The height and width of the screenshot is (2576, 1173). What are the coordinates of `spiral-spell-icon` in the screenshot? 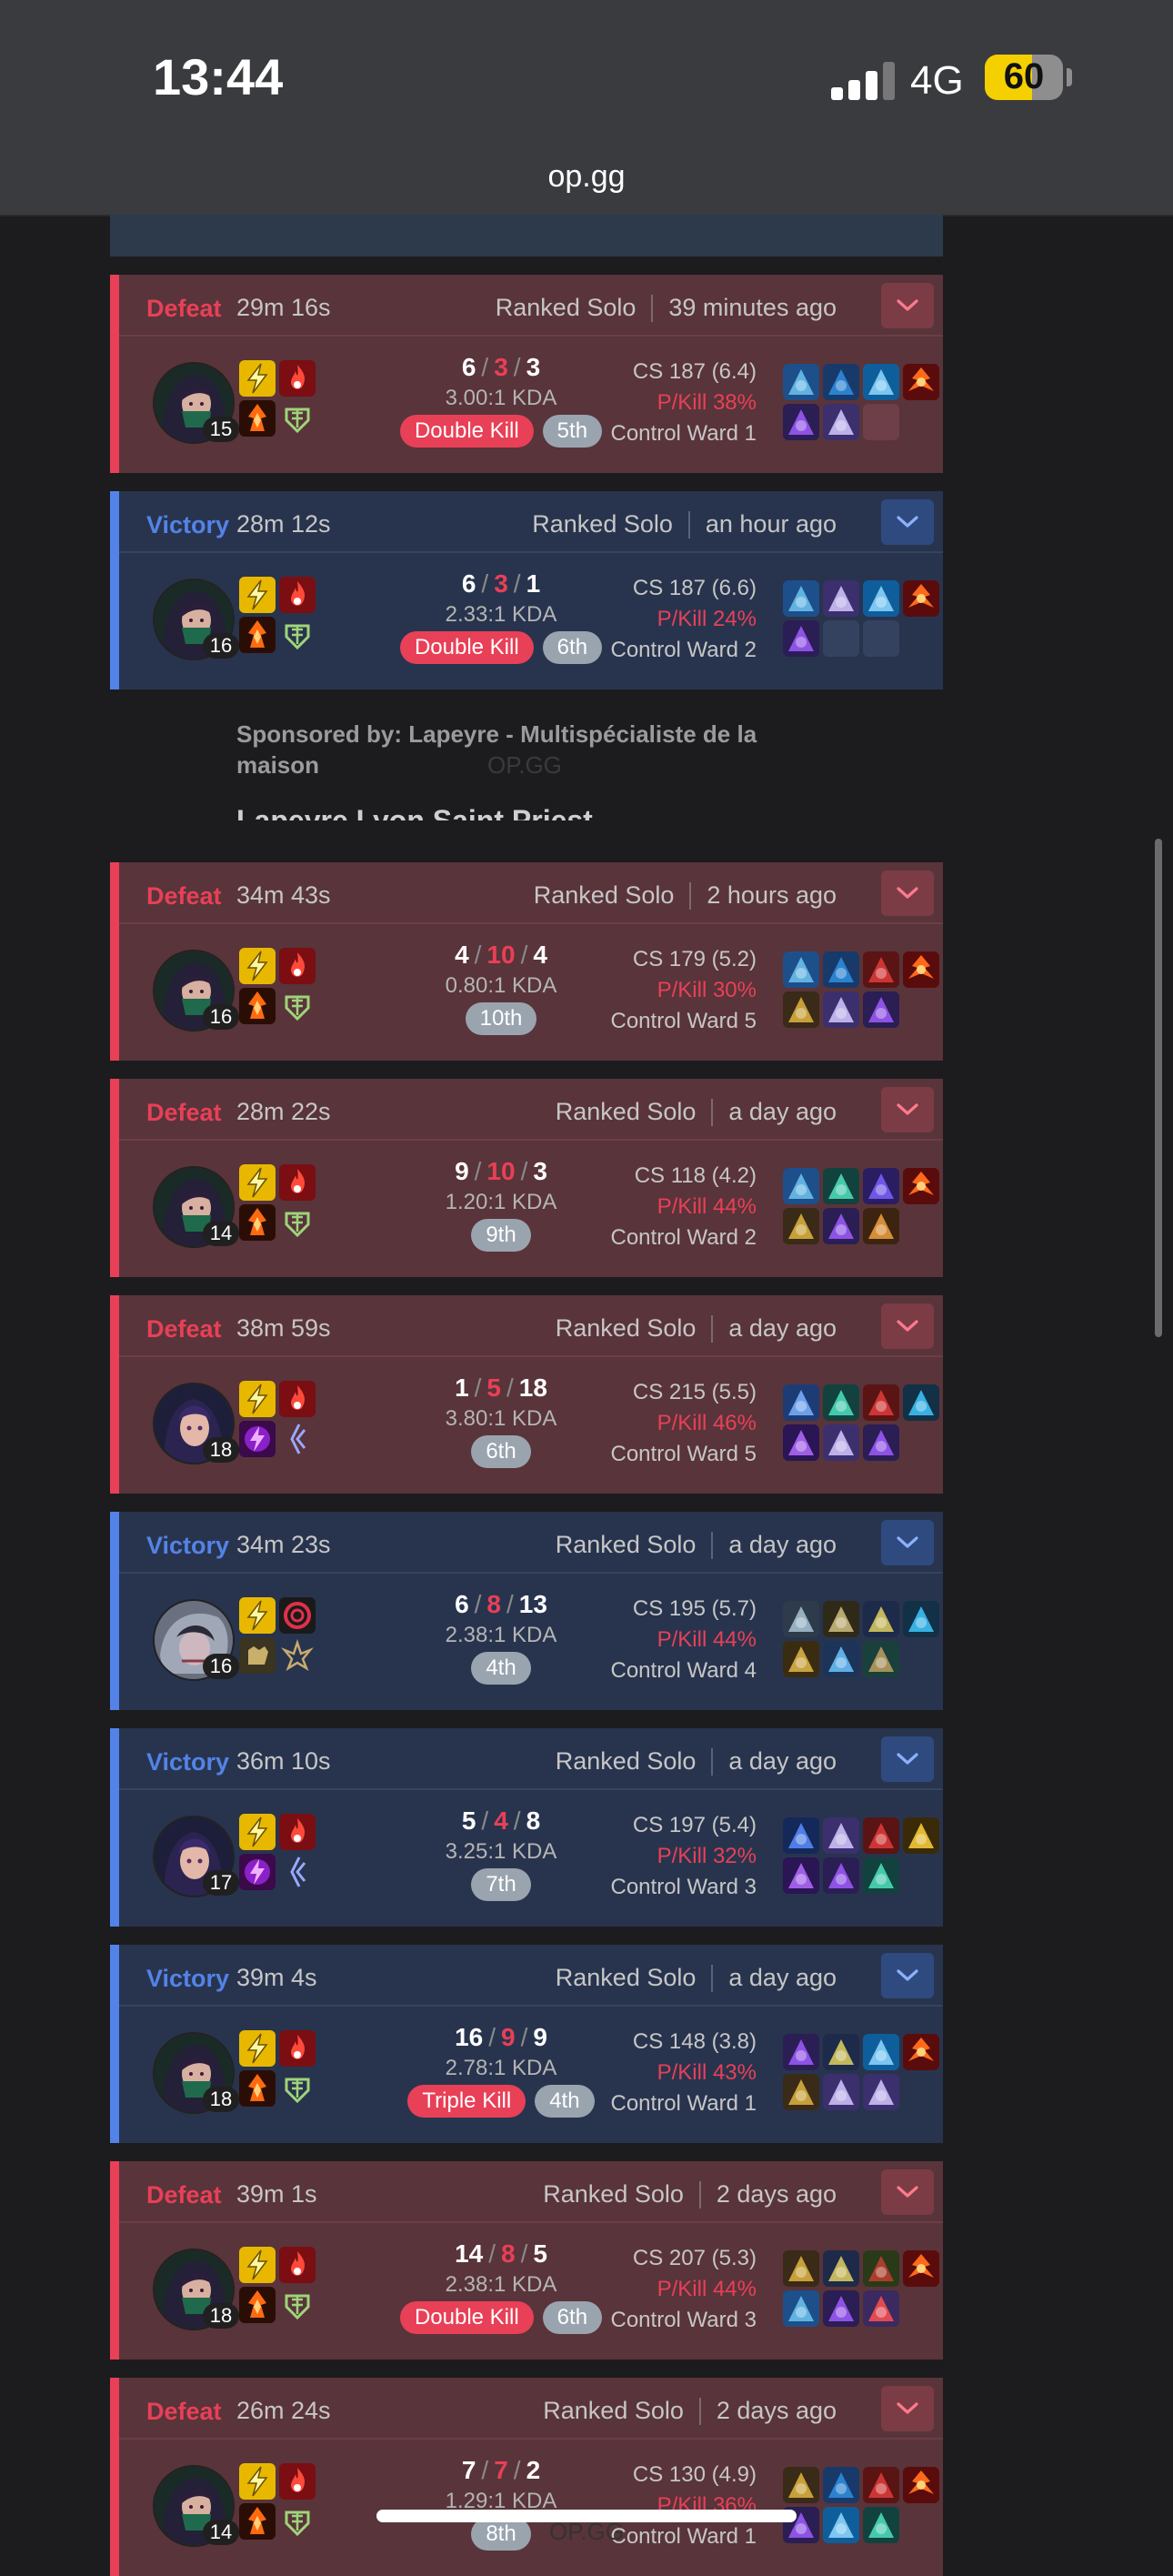 It's located at (297, 1615).